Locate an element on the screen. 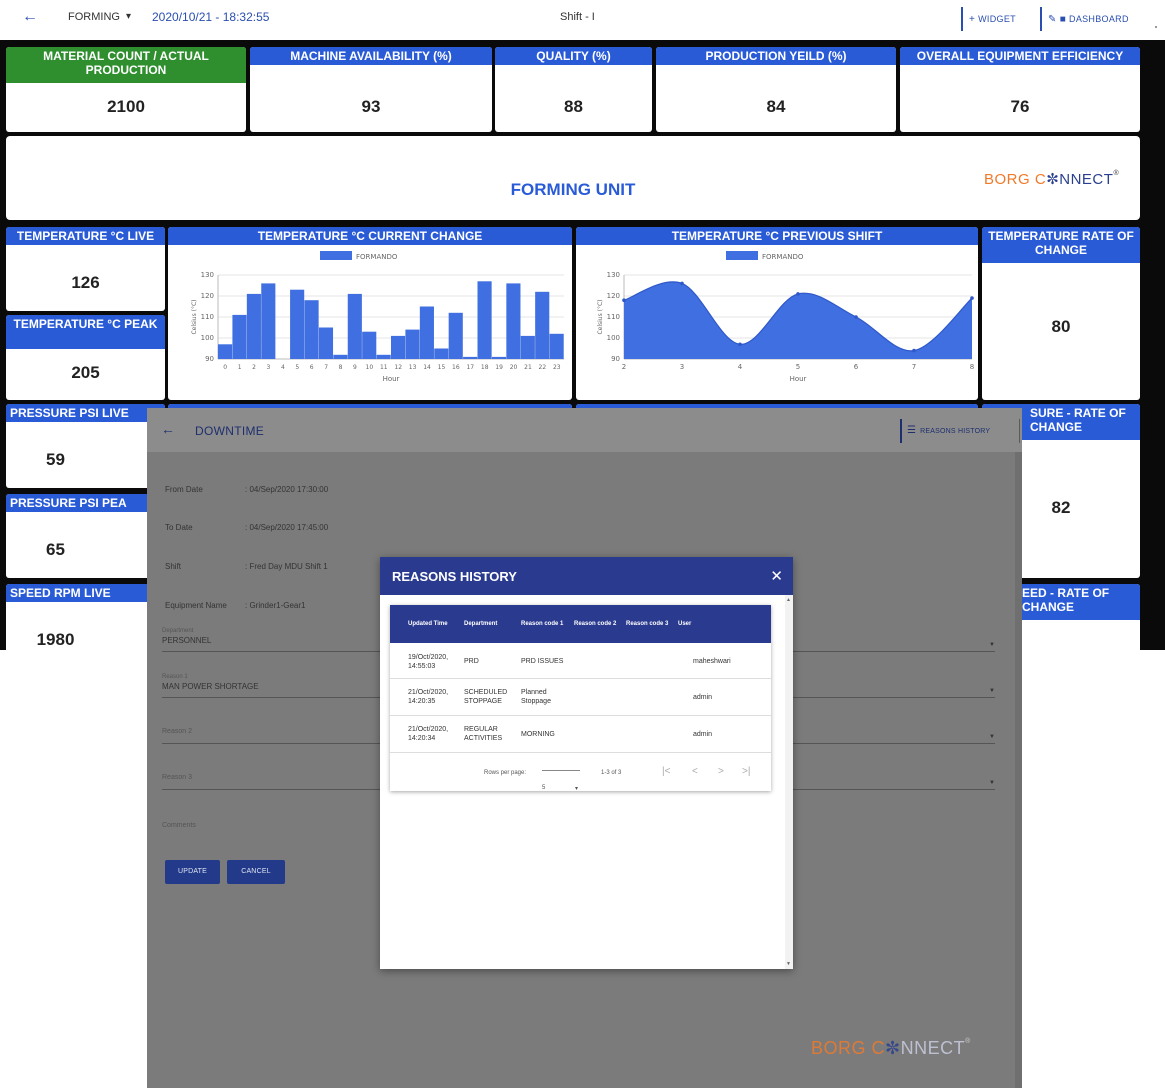 The width and height of the screenshot is (1165, 1088). legend-label: FORMANDO is located at coordinates (377, 257).